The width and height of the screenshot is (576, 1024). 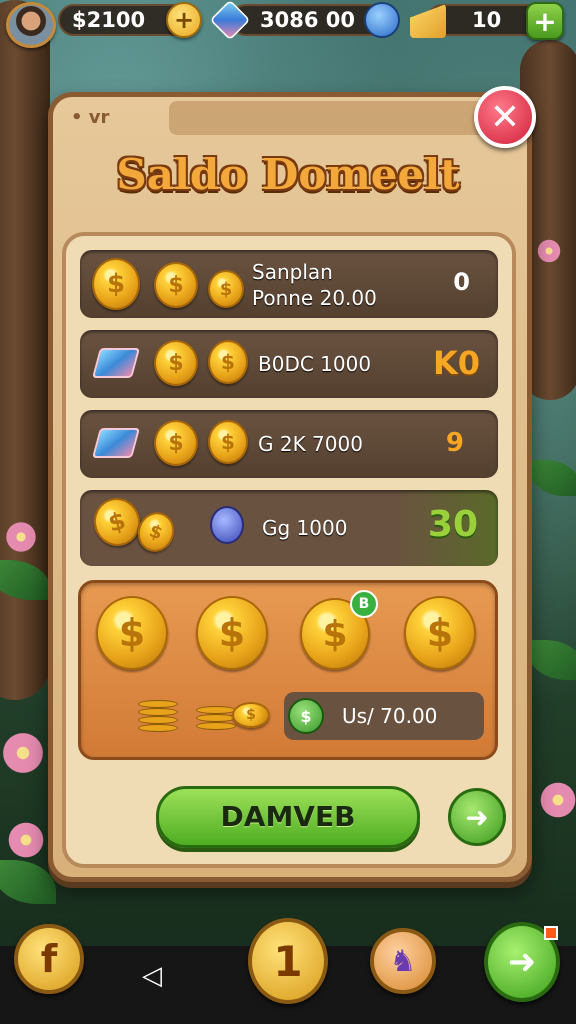 I want to click on panel-header-strip, so click(x=347, y=118).